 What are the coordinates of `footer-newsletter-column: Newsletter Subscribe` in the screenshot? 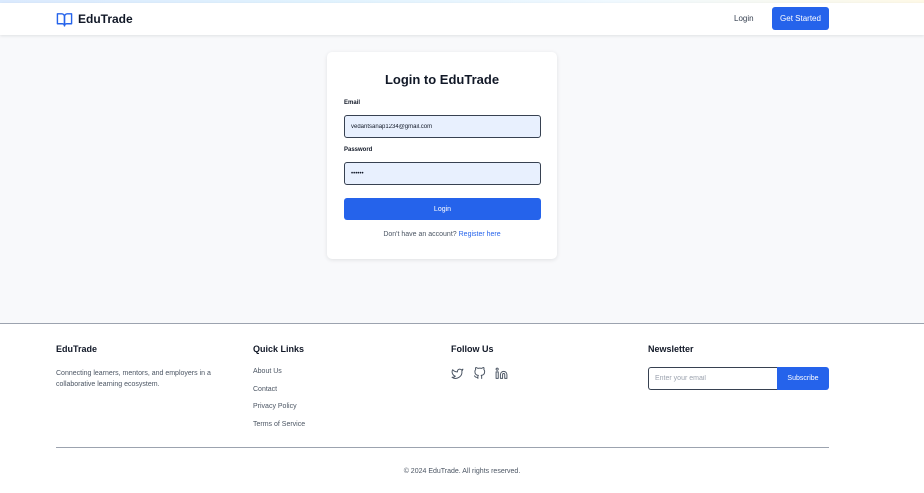 It's located at (738, 367).